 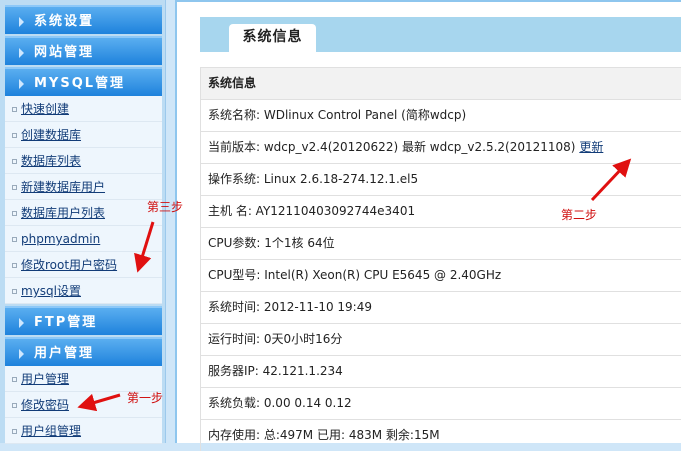 What do you see at coordinates (99, 402) in the screenshot?
I see `arrow-step1-icon` at bounding box center [99, 402].